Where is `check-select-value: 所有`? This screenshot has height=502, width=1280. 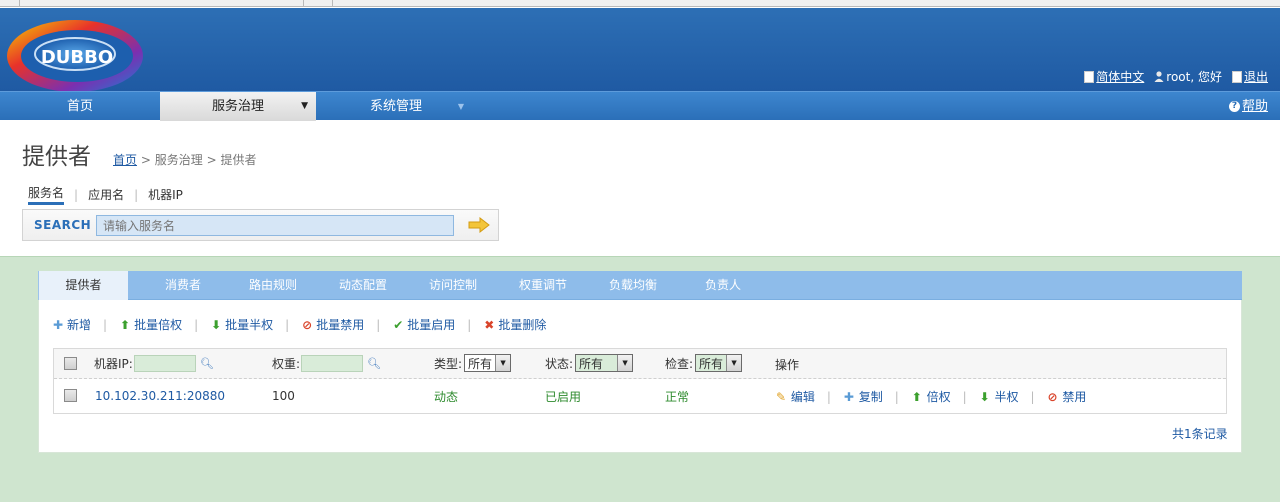
check-select-value: 所有 is located at coordinates (711, 363).